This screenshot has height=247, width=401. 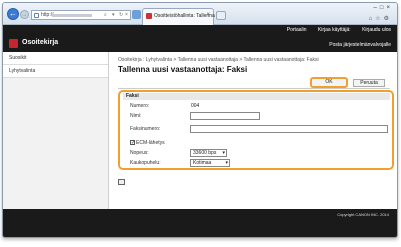 What do you see at coordinates (13, 43) in the screenshot?
I see `address-book-icon` at bounding box center [13, 43].